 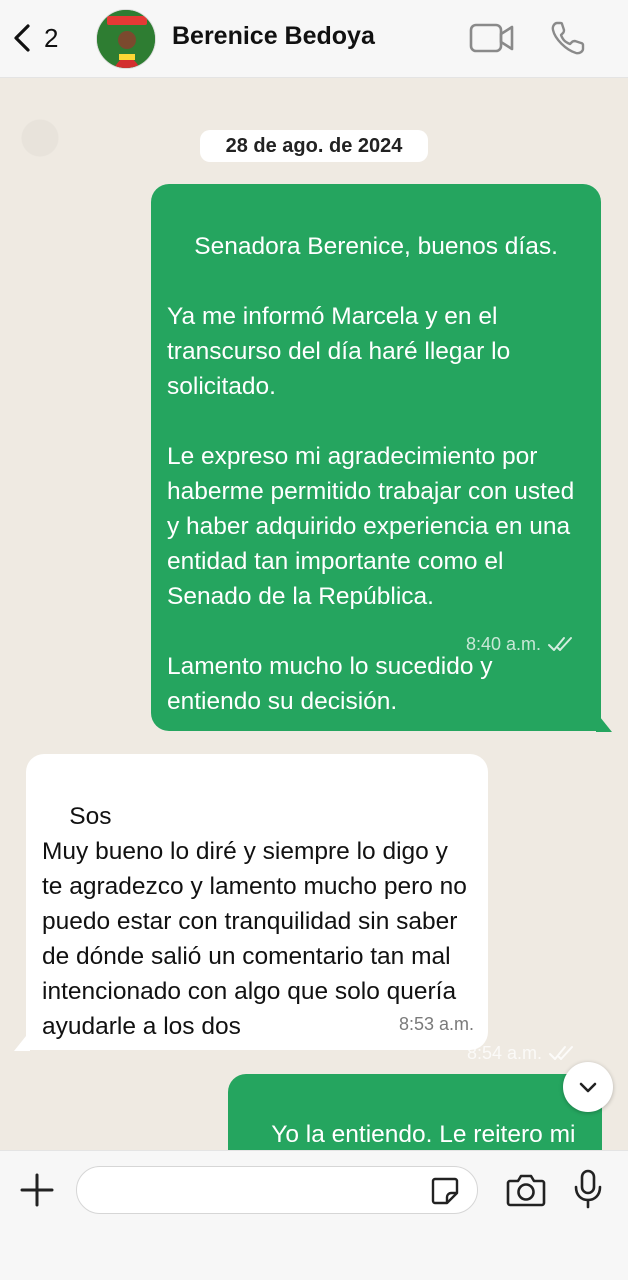 I want to click on contact-avatar, so click(x=126, y=39).